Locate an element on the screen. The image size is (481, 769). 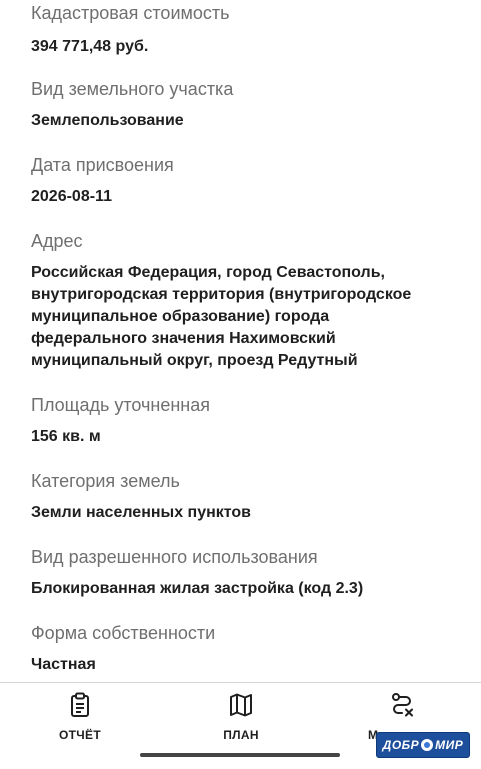
map-icon is located at coordinates (241, 705).